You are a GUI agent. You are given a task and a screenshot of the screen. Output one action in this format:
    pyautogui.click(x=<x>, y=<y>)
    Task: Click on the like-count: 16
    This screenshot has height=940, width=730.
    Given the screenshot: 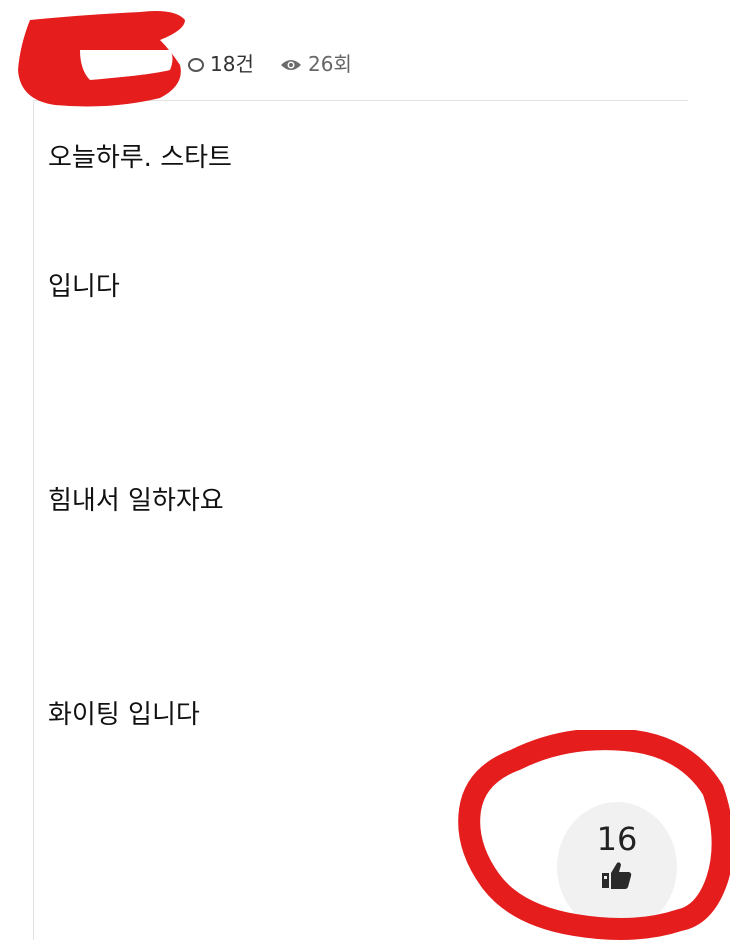 What is the action you would take?
    pyautogui.click(x=617, y=839)
    